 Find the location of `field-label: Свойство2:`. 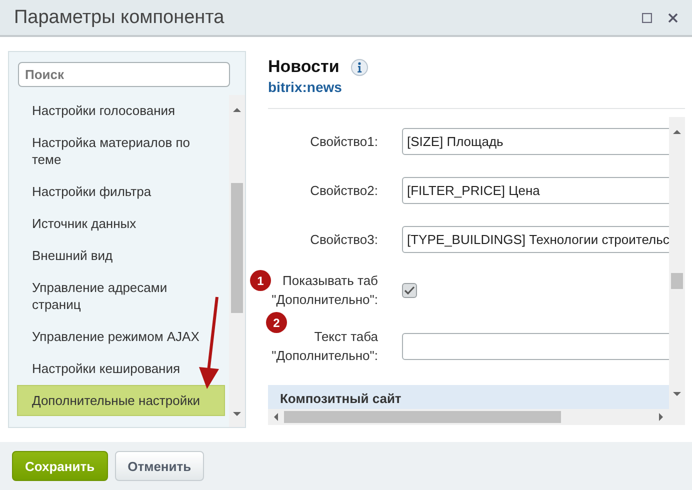

field-label: Свойство2: is located at coordinates (343, 191).